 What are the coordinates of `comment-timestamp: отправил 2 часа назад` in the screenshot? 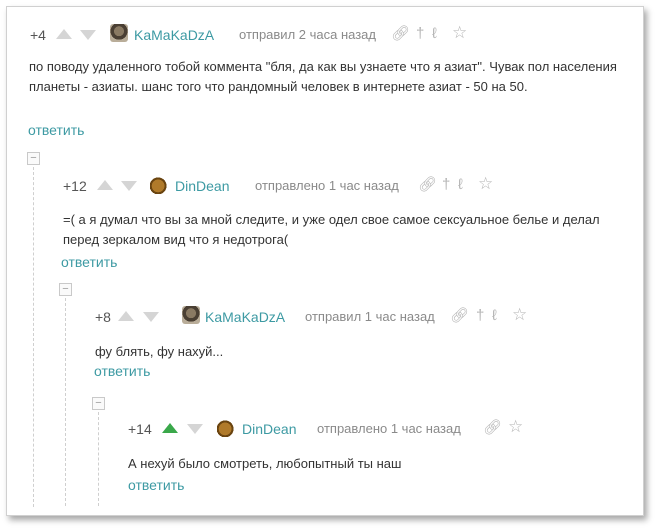 It's located at (307, 34).